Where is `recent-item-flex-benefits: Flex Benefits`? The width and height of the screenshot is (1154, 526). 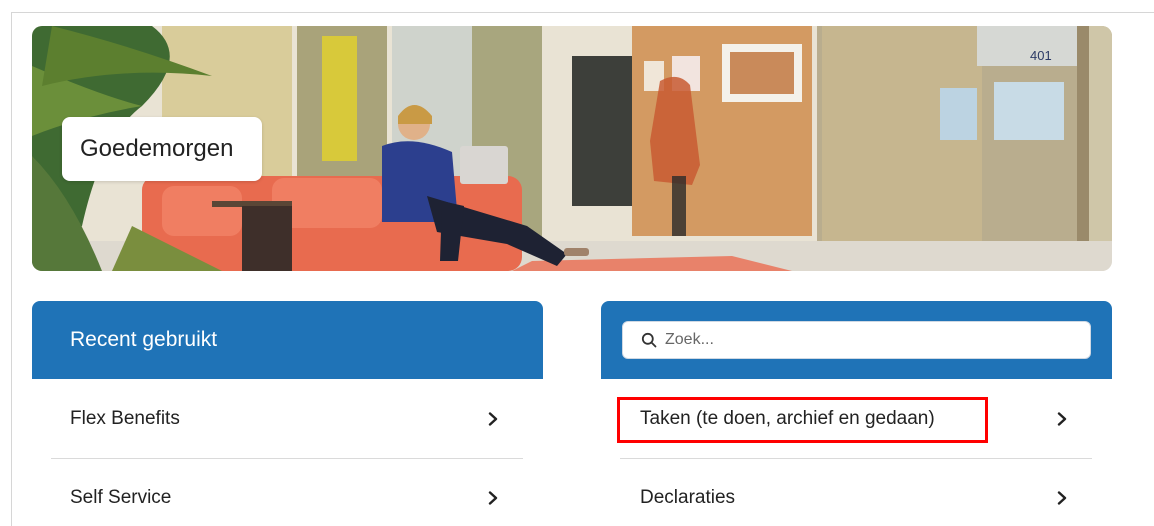 recent-item-flex-benefits: Flex Benefits is located at coordinates (287, 418).